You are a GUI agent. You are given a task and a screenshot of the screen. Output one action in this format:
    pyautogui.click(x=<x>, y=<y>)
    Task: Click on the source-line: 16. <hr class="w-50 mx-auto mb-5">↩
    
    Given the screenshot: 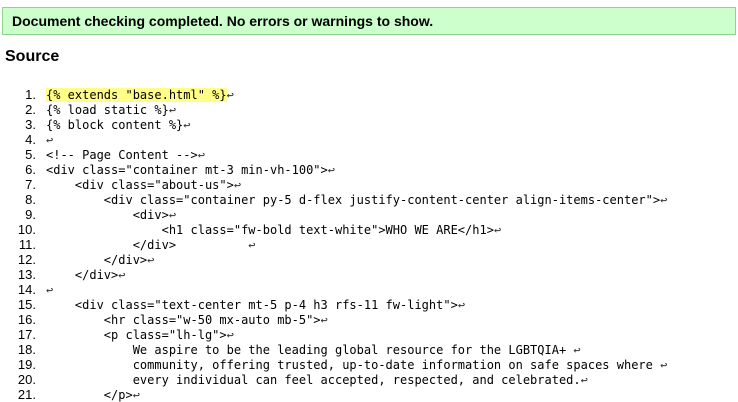 What is the action you would take?
    pyautogui.click(x=333, y=319)
    